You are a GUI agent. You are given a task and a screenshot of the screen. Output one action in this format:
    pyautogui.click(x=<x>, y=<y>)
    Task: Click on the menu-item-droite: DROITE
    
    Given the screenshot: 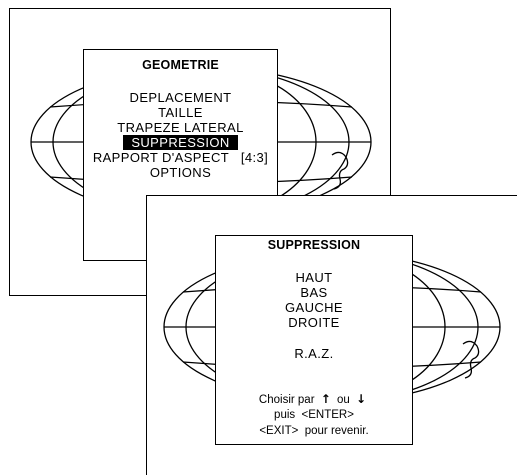 What is the action you would take?
    pyautogui.click(x=314, y=322)
    